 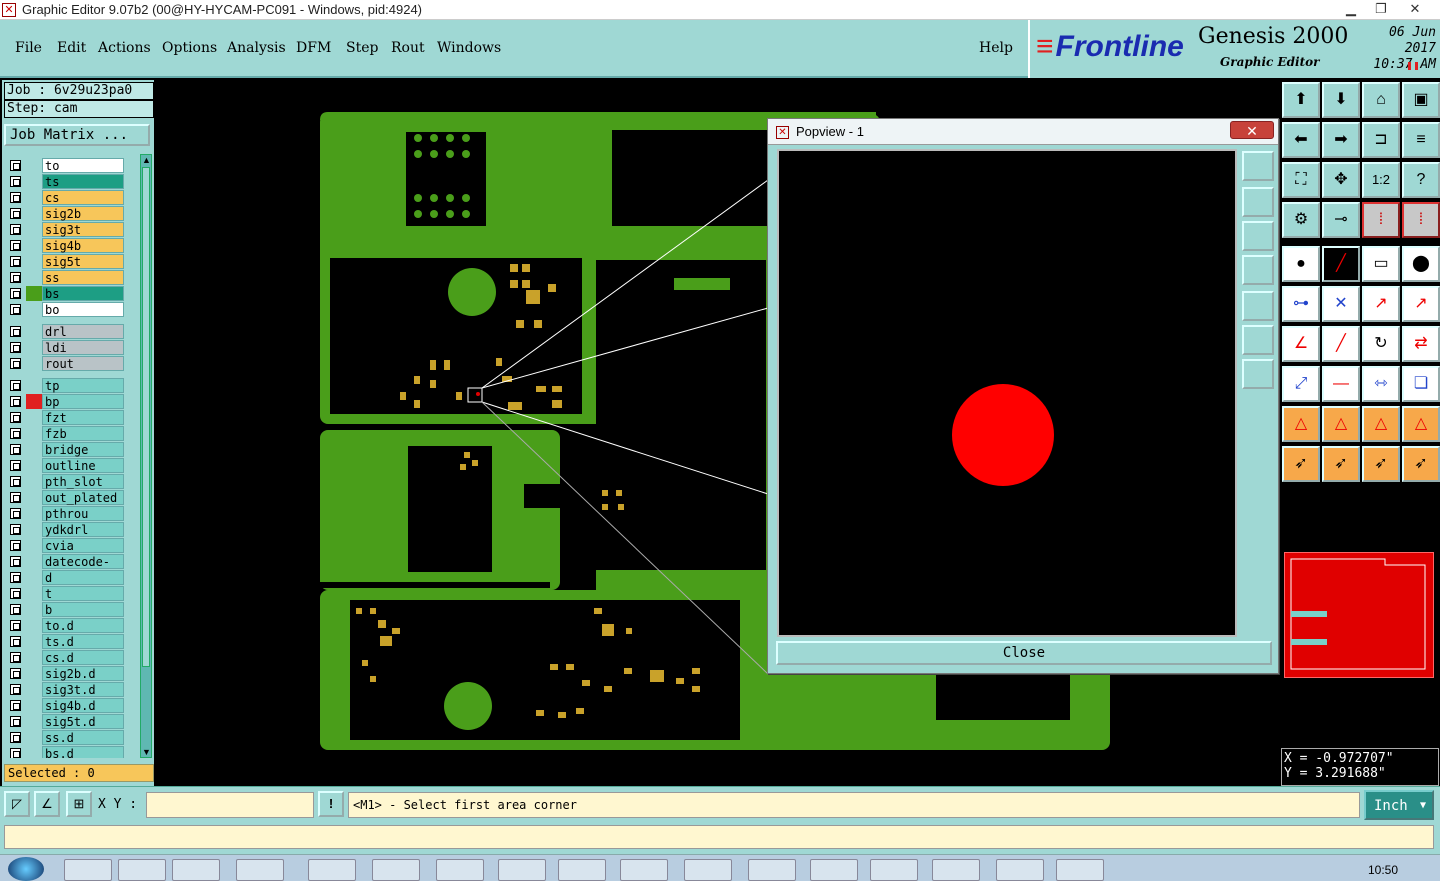 I want to click on pv-pan-up-icon, so click(x=1258, y=202).